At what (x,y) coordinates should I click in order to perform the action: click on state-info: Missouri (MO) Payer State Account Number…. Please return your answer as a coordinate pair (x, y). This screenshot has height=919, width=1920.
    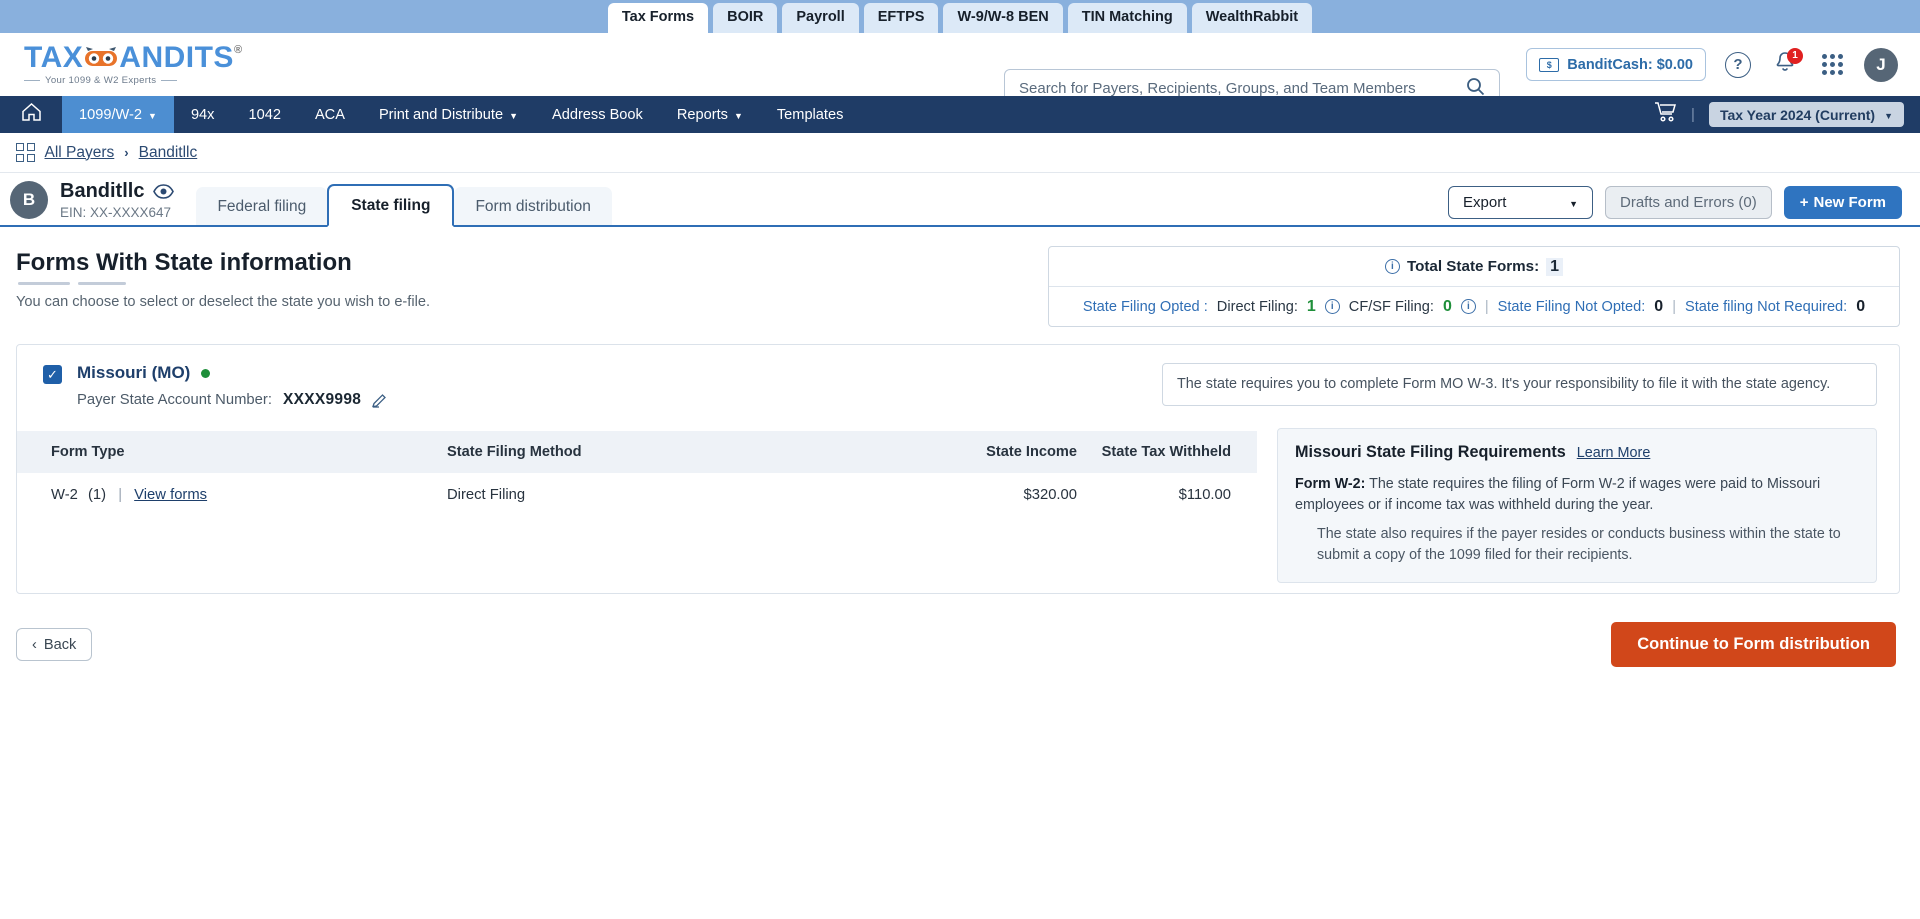
    Looking at the image, I should click on (232, 386).